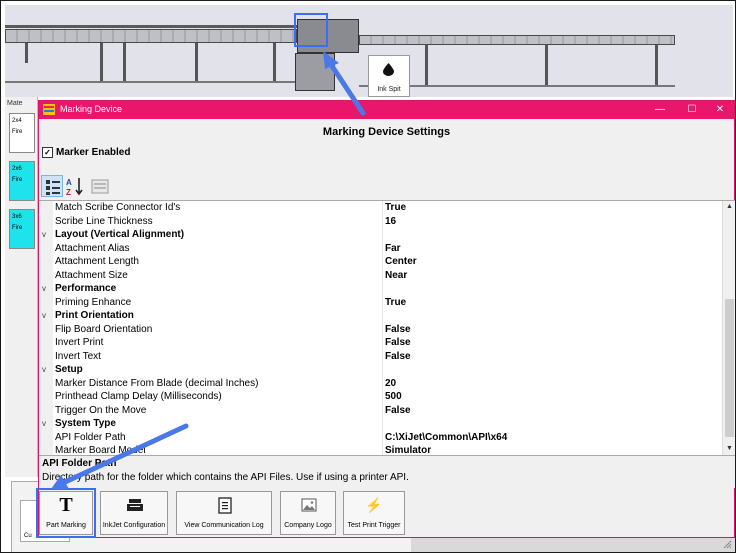 Image resolution: width=736 pixels, height=553 pixels. I want to click on infeed-conveyor, so click(151, 36).